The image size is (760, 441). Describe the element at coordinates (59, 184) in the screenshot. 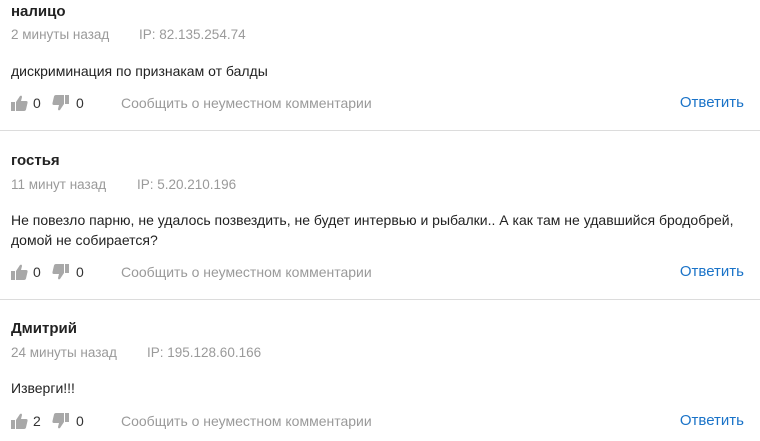

I see `comment-time: 11 минут назад` at that location.